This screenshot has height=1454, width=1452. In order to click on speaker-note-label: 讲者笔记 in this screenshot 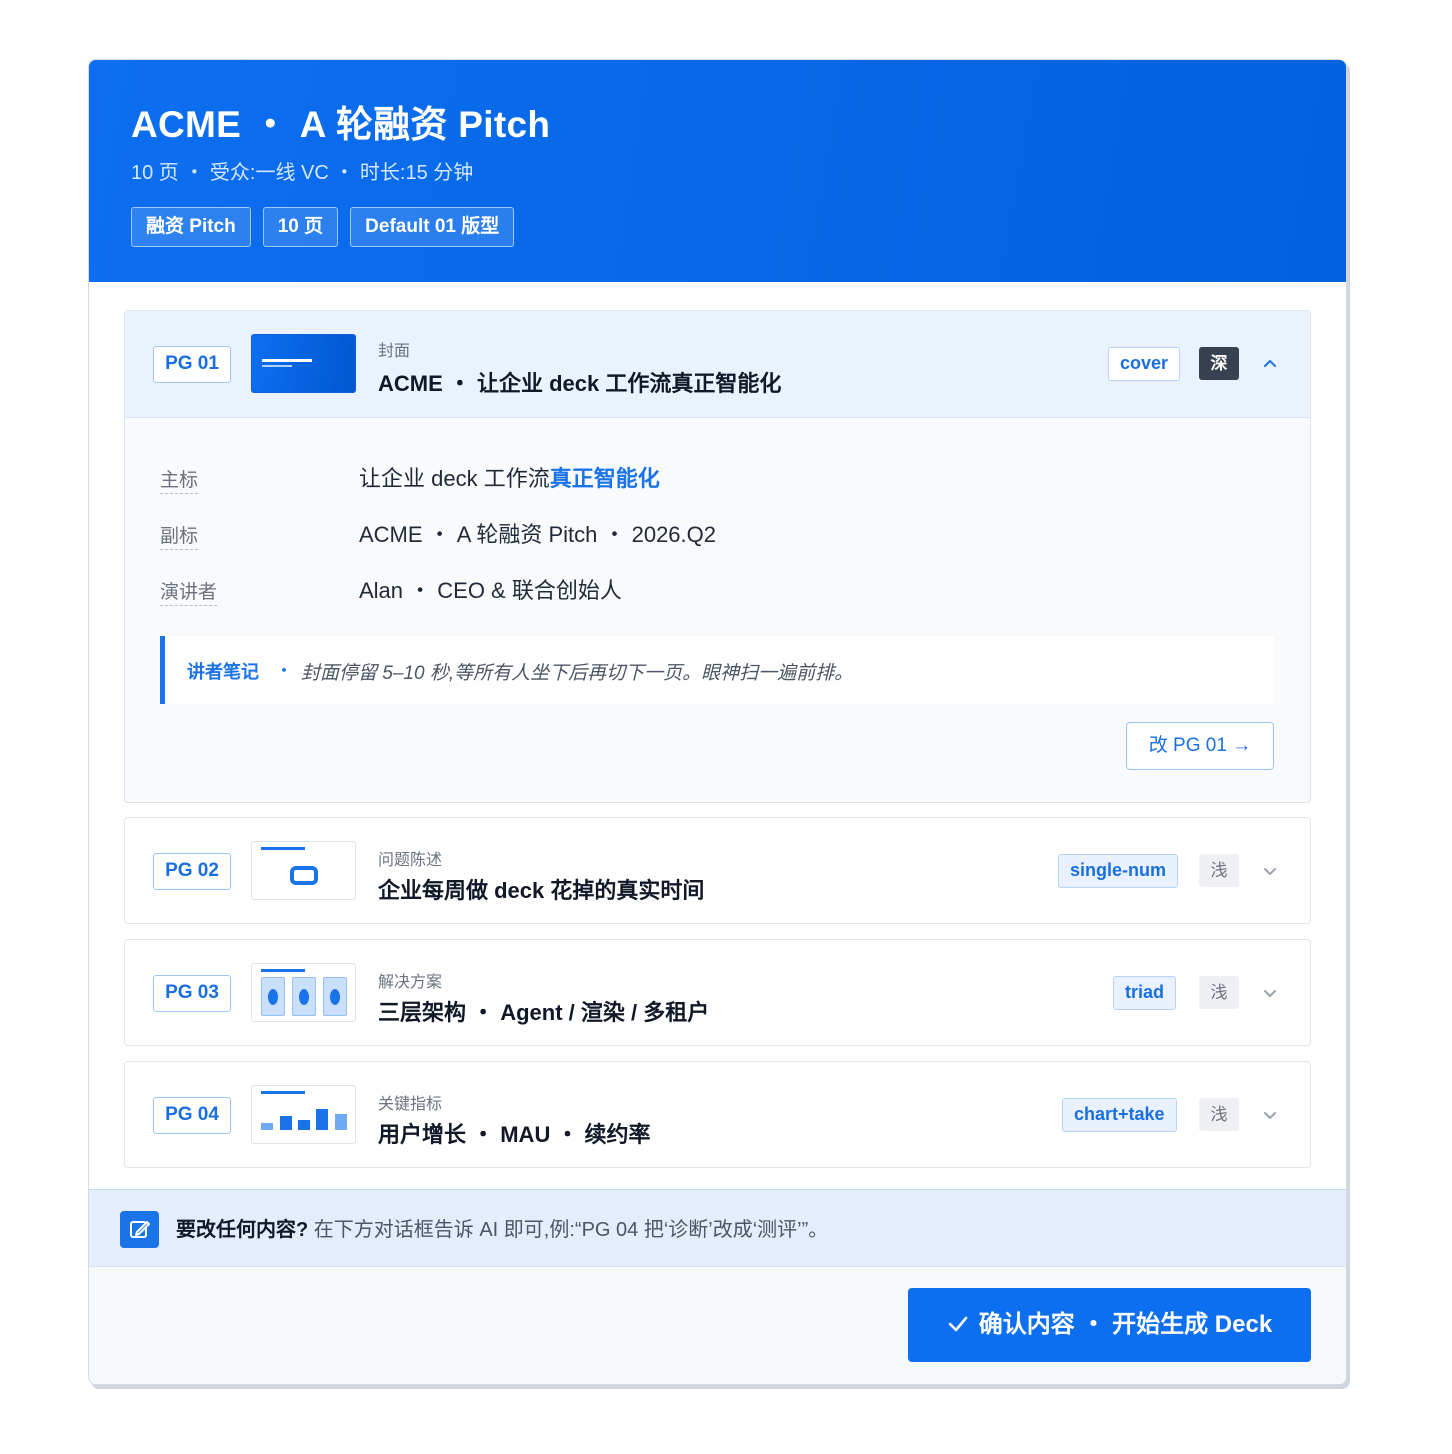, I will do `click(223, 672)`.